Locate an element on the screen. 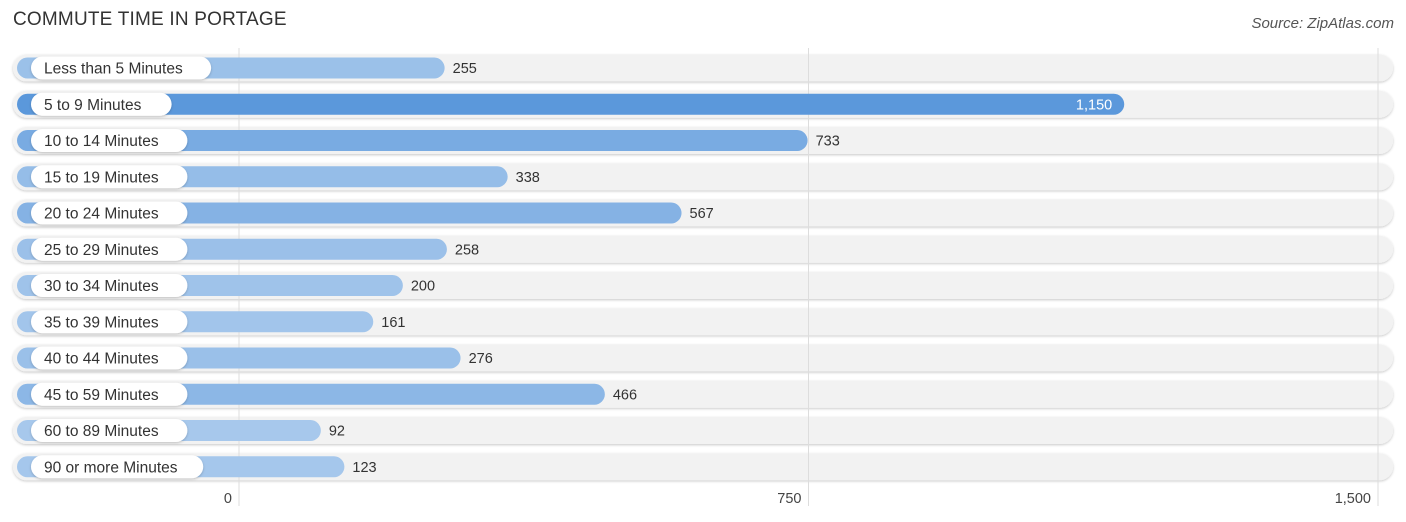 This screenshot has height=522, width=1406. category-label: 20 to 24 Minutes is located at coordinates (101, 214).